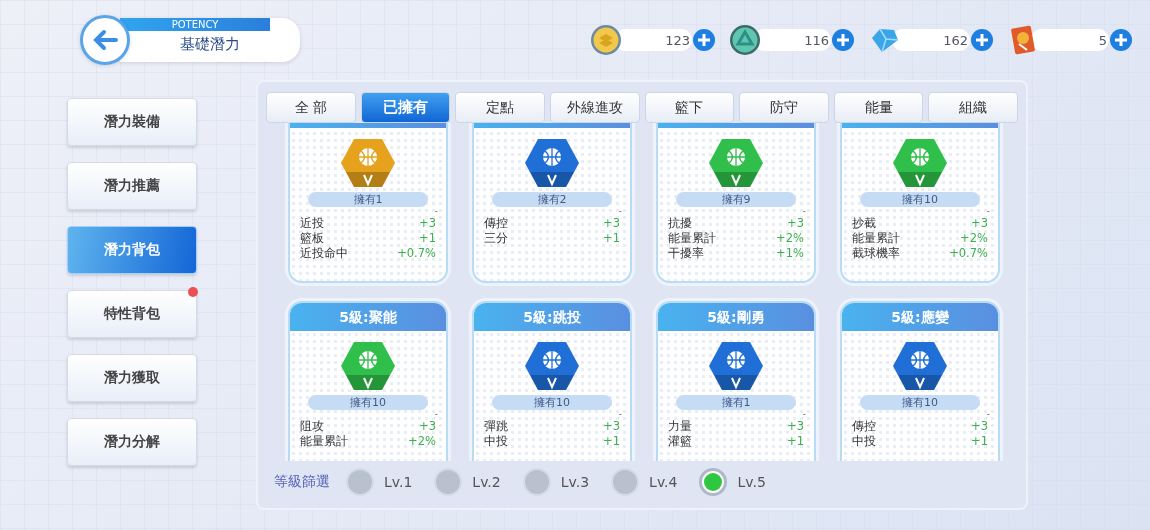 This screenshot has width=1150, height=530. I want to click on card-title: 5級:跳投, so click(552, 317).